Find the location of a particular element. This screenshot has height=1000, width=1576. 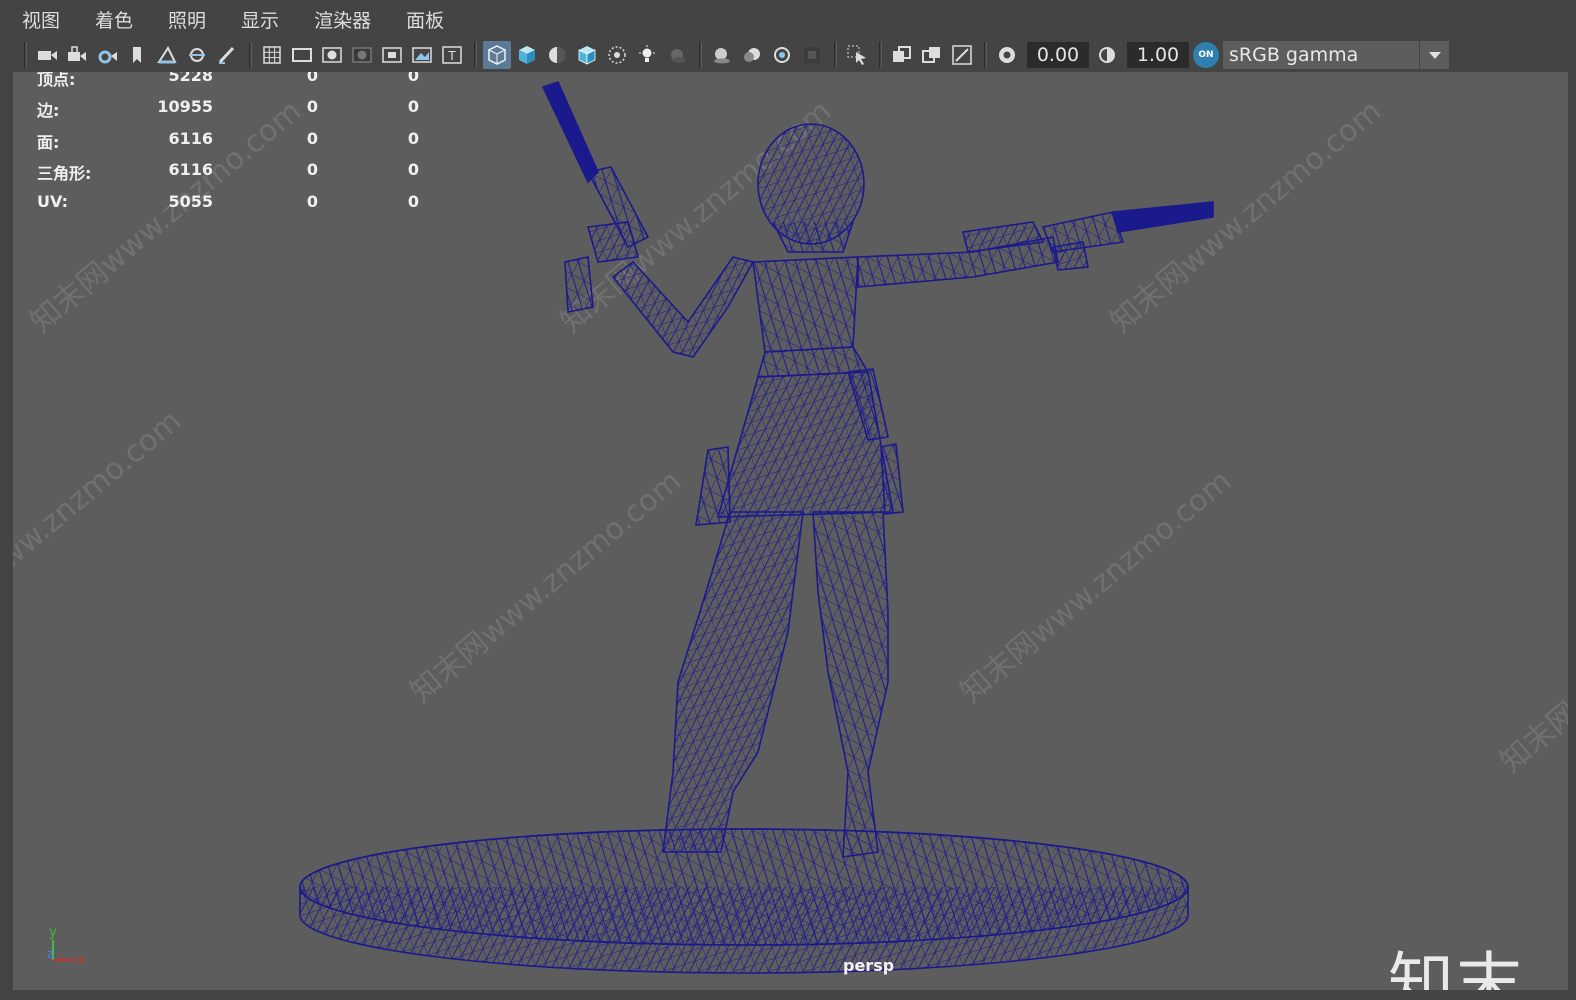

grid-toggle-button is located at coordinates (272, 55).